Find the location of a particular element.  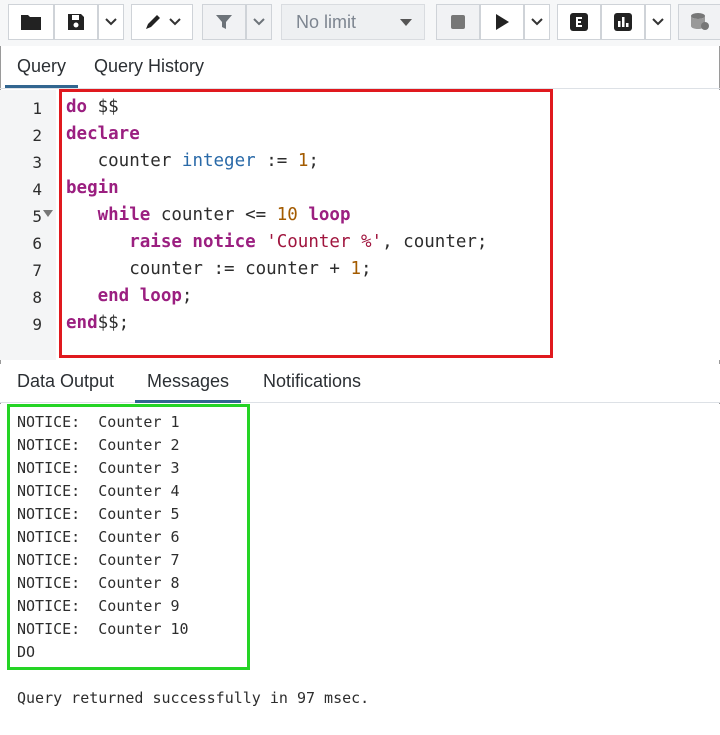

execute-options-dropdown is located at coordinates (537, 22).